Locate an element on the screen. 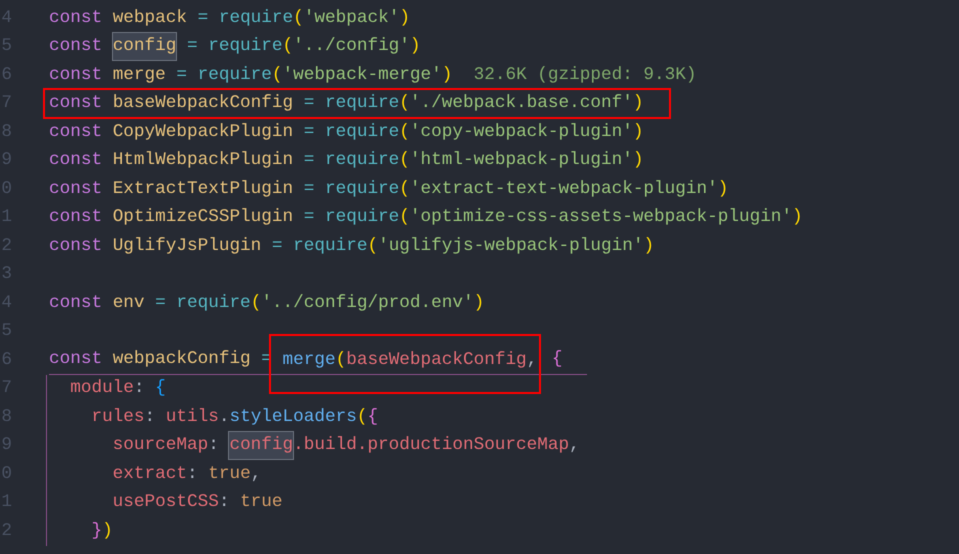 Image resolution: width=959 pixels, height=554 pixels. code-token: .build.productionSourceMap is located at coordinates (431, 446).